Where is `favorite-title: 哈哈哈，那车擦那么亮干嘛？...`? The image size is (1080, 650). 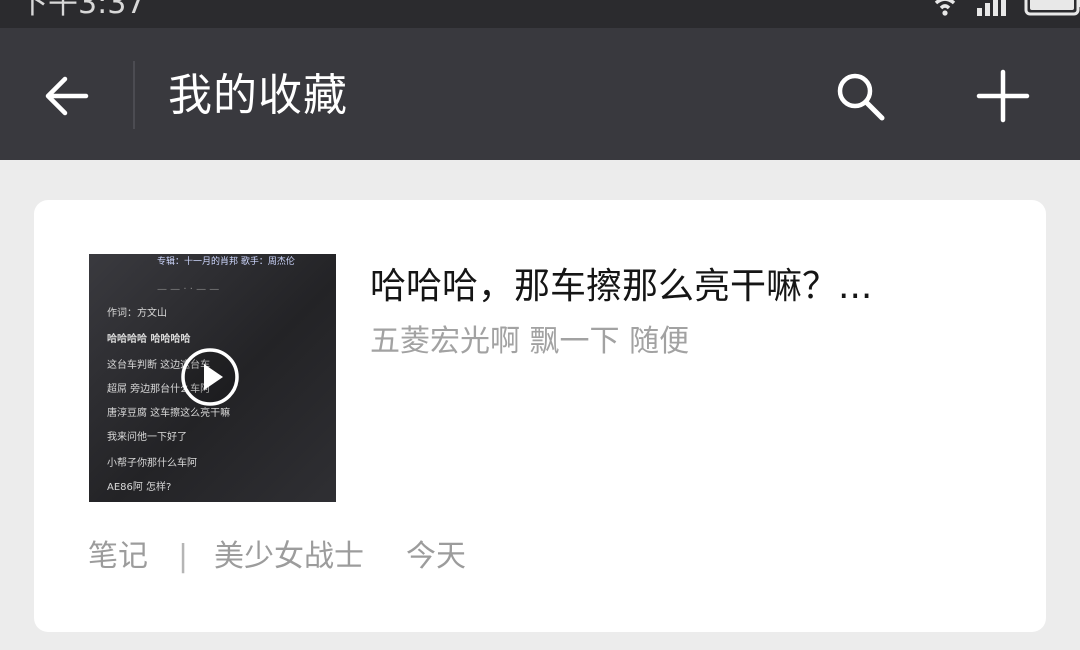
favorite-title: 哈哈哈，那车擦那么亮干嘛？... is located at coordinates (621, 286).